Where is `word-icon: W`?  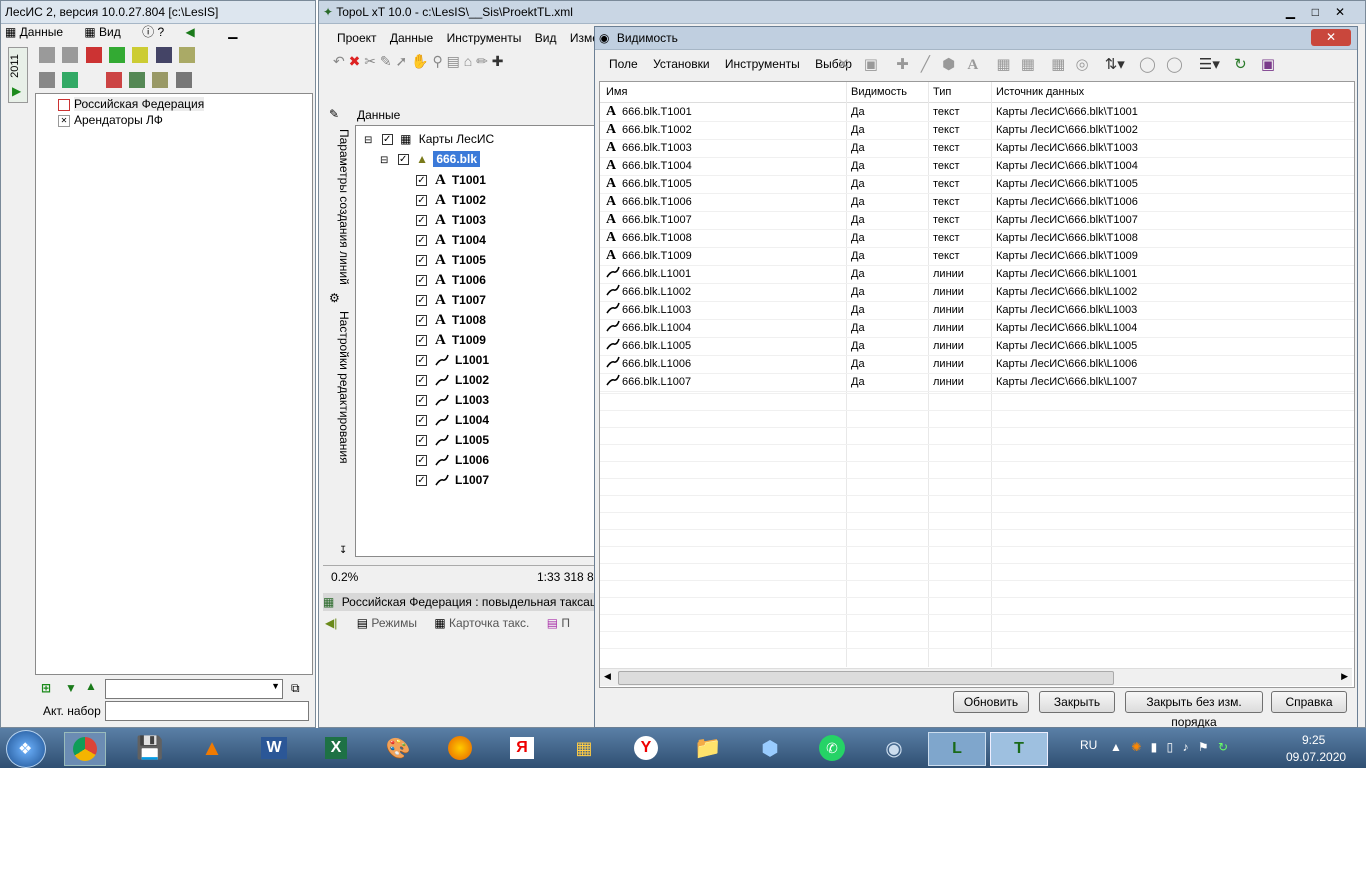 word-icon: W is located at coordinates (274, 748).